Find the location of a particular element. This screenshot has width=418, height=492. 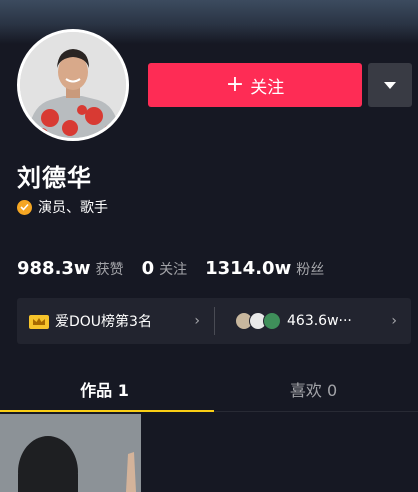

likes-count: 988.3w is located at coordinates (54, 268).